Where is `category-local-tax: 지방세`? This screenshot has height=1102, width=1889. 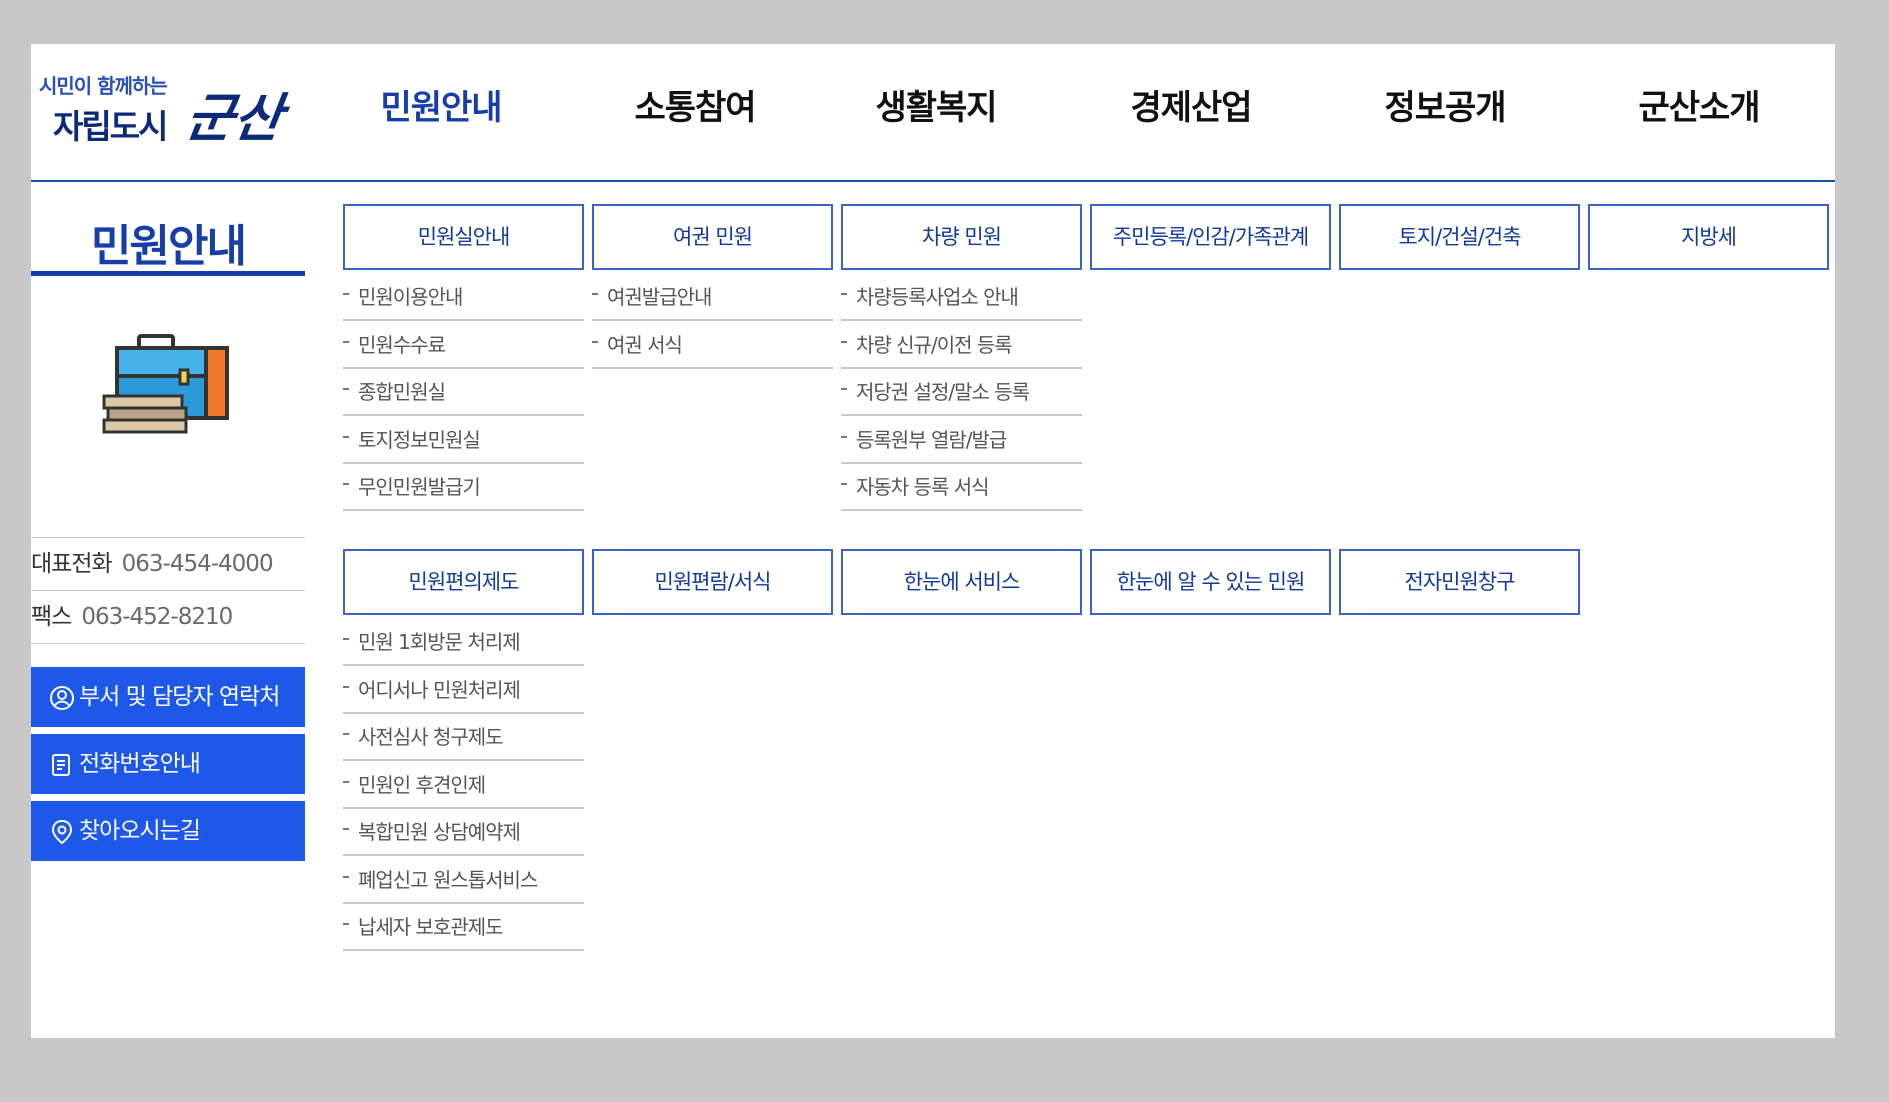
category-local-tax: 지방세 is located at coordinates (1708, 237).